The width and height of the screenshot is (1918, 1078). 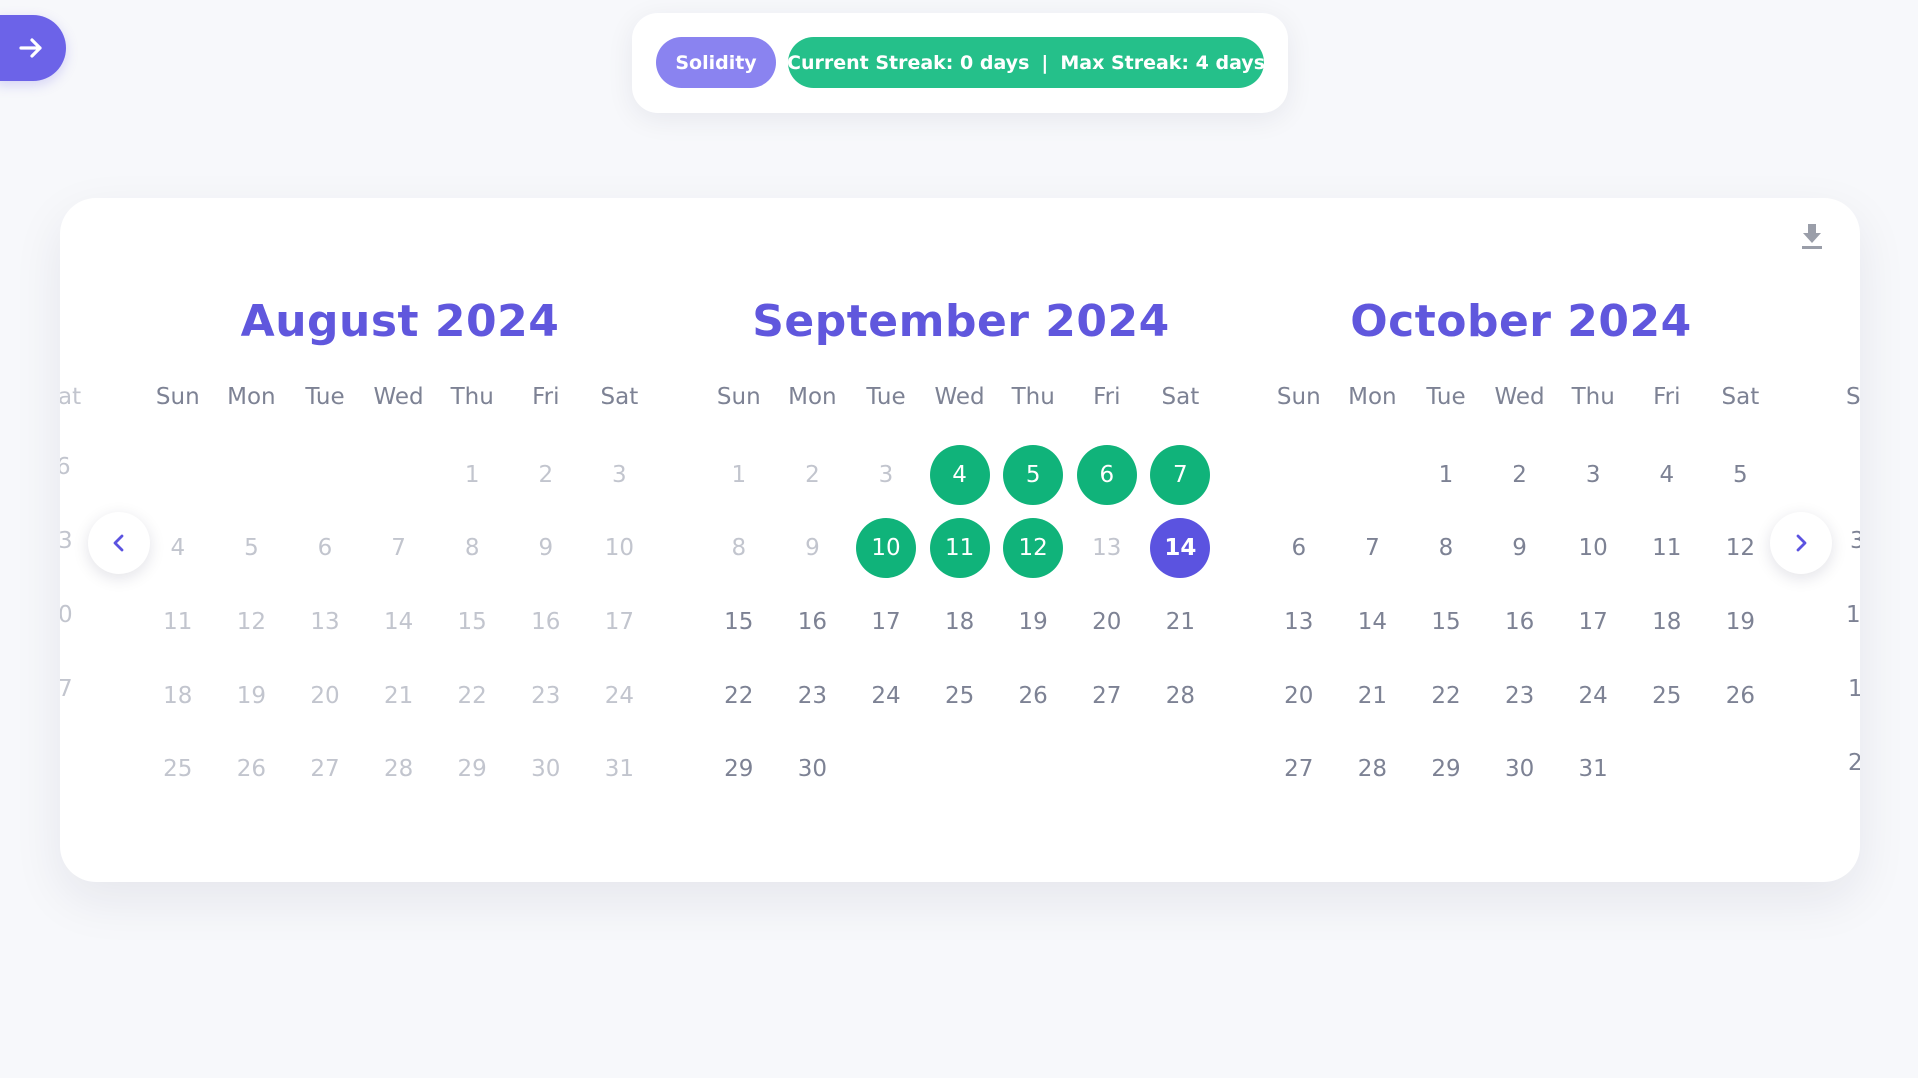 What do you see at coordinates (1181, 475) in the screenshot?
I see `day-cell-active: 7` at bounding box center [1181, 475].